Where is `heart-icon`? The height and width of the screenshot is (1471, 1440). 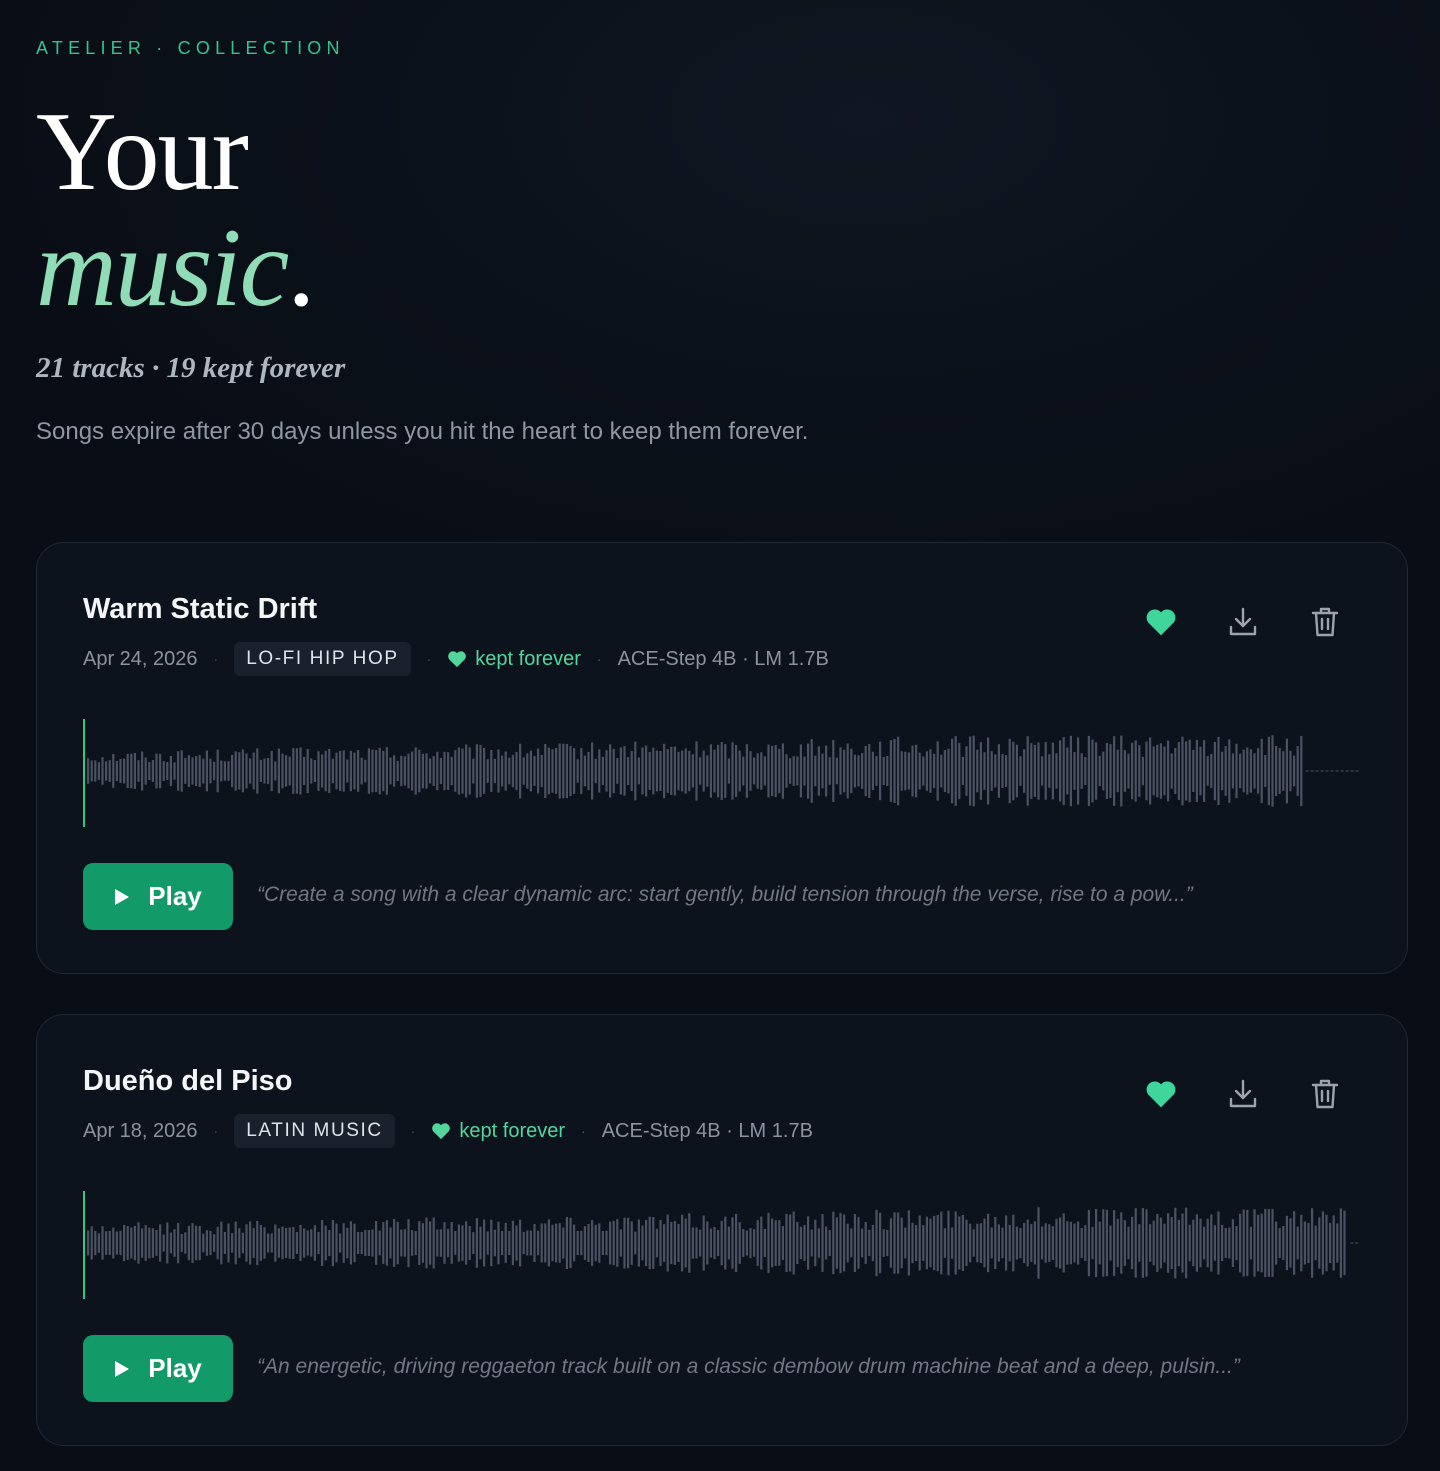
heart-icon is located at coordinates (1161, 1094).